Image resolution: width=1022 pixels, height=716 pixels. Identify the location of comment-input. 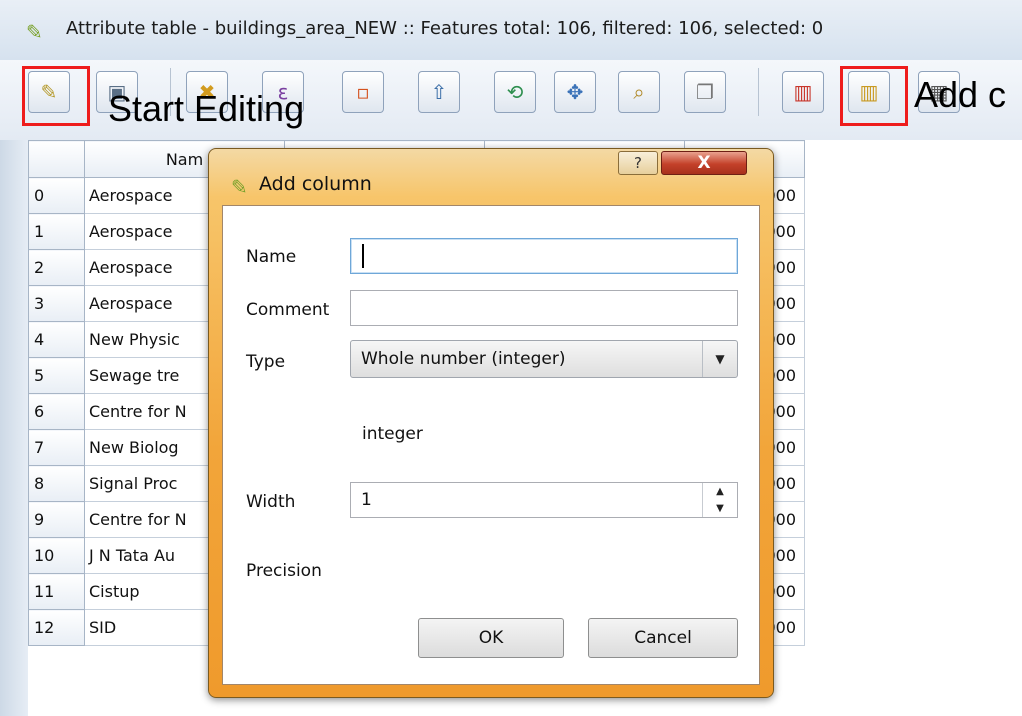
(544, 308).